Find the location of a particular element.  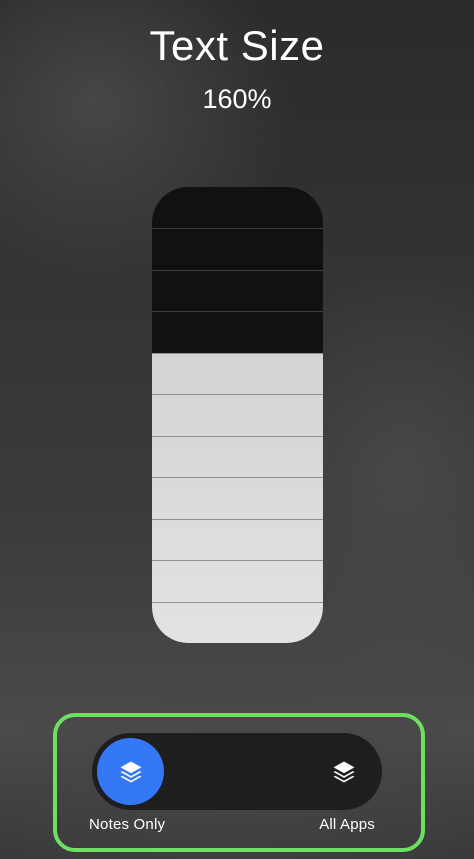

text-size-value: 160% is located at coordinates (237, 99).